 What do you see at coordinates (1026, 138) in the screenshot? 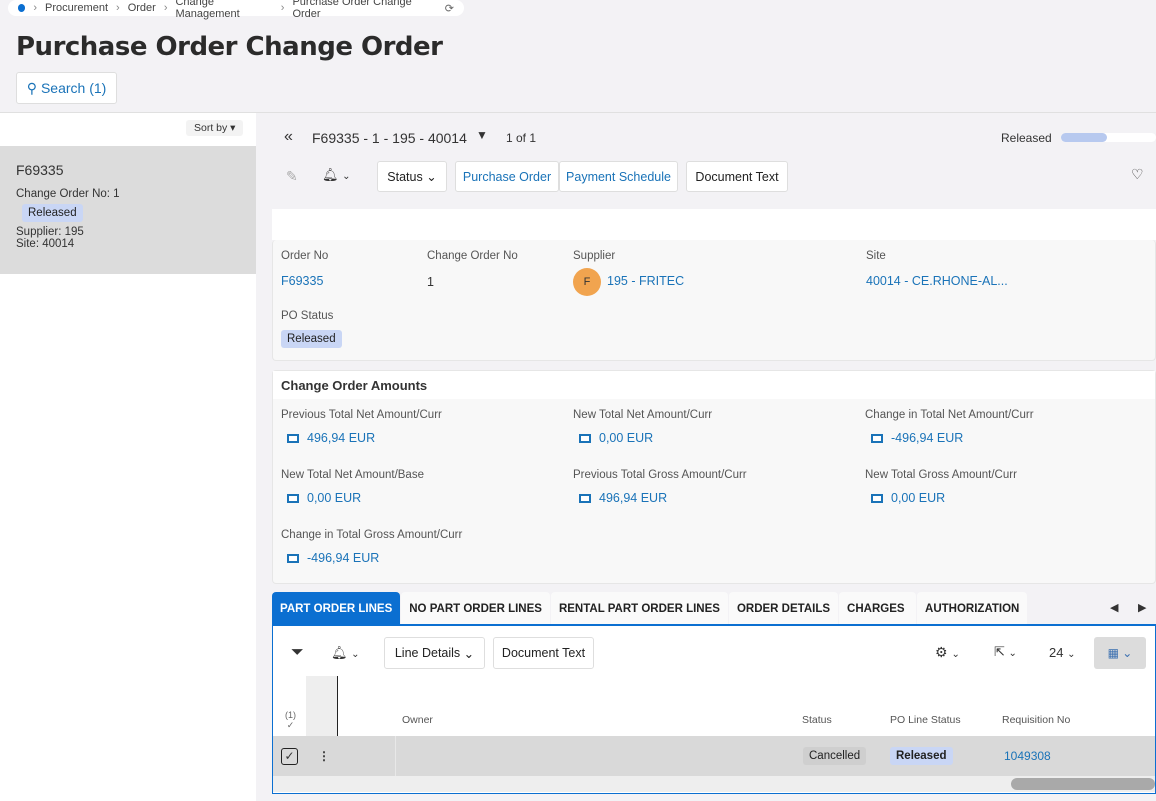
I see `state-label: Released` at bounding box center [1026, 138].